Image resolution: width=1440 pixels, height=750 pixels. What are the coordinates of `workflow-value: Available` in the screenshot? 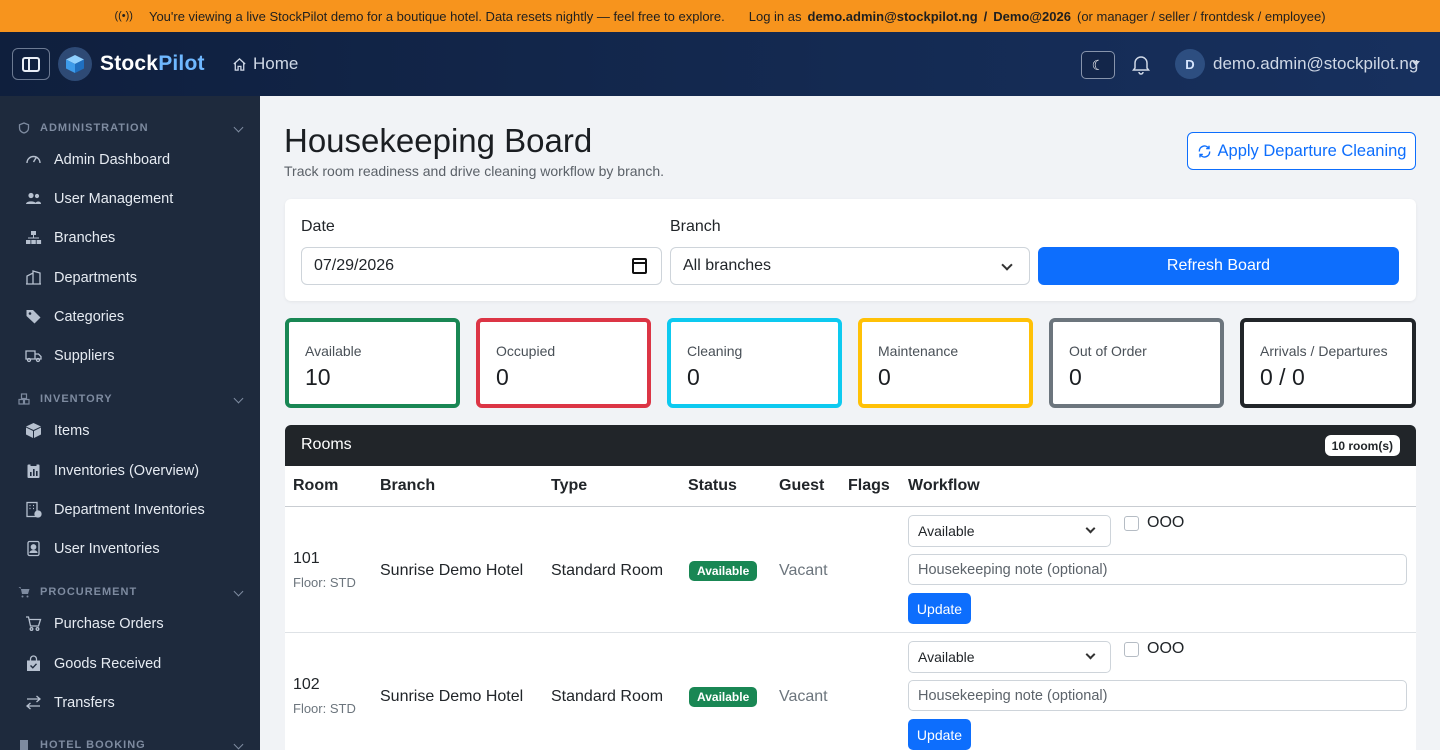 It's located at (946, 657).